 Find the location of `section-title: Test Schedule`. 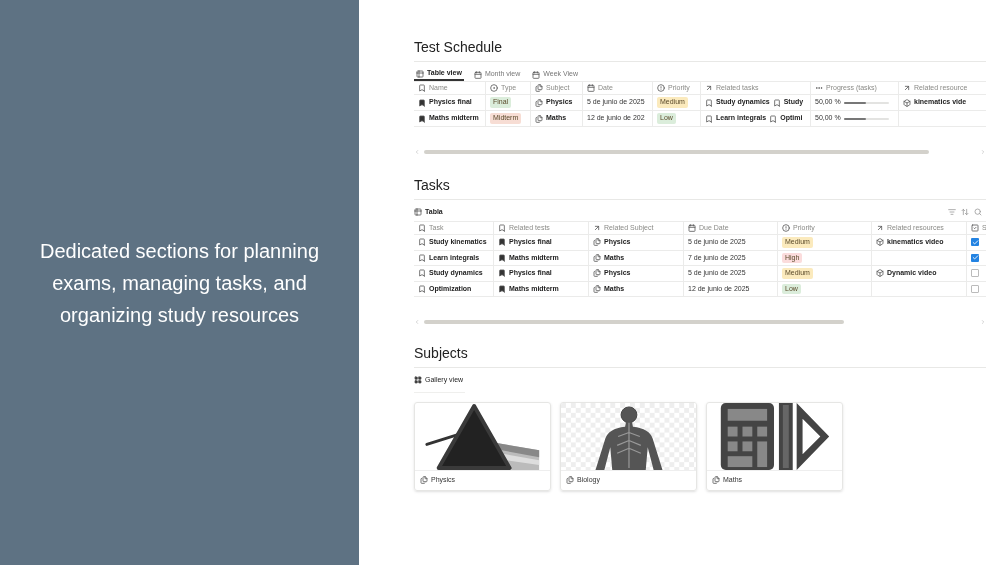

section-title: Test Schedule is located at coordinates (700, 50).